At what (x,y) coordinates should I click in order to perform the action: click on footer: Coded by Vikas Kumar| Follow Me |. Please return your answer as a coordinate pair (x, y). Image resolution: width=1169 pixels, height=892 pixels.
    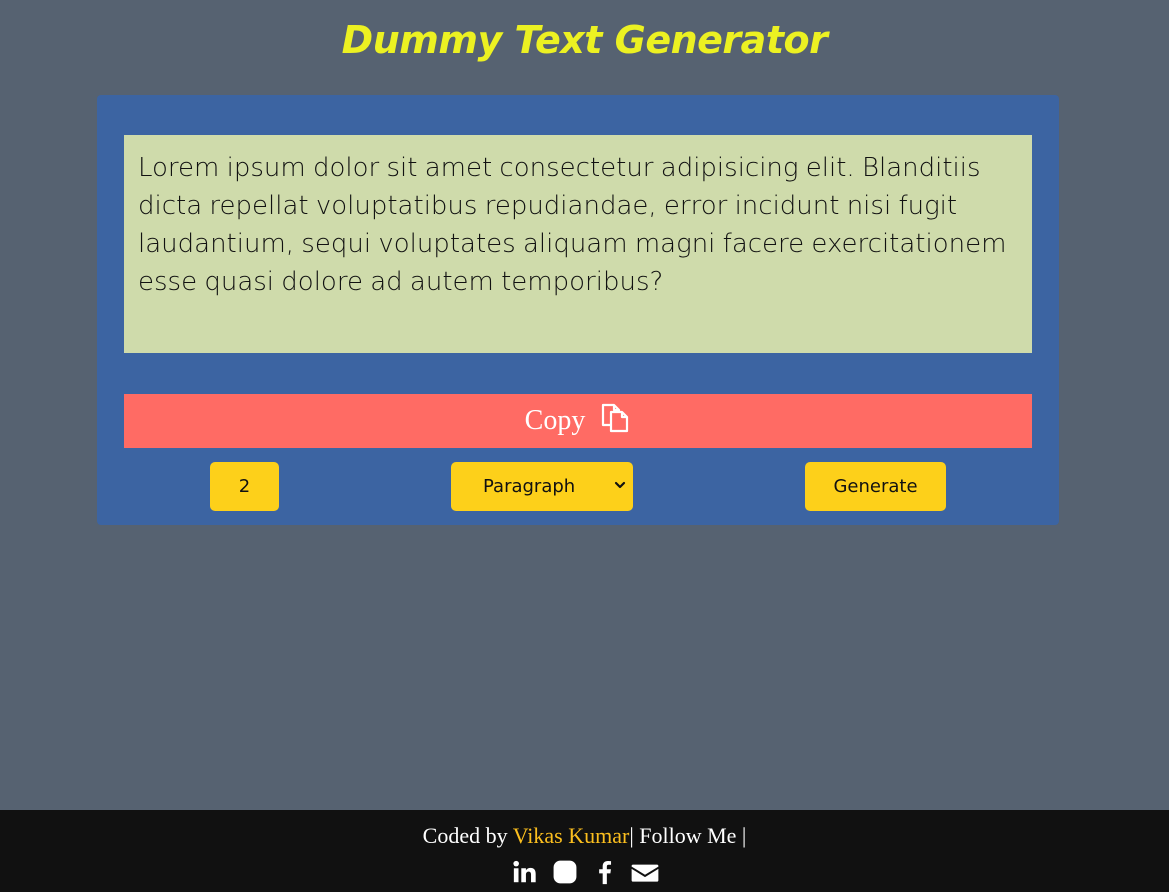
    Looking at the image, I should click on (584, 851).